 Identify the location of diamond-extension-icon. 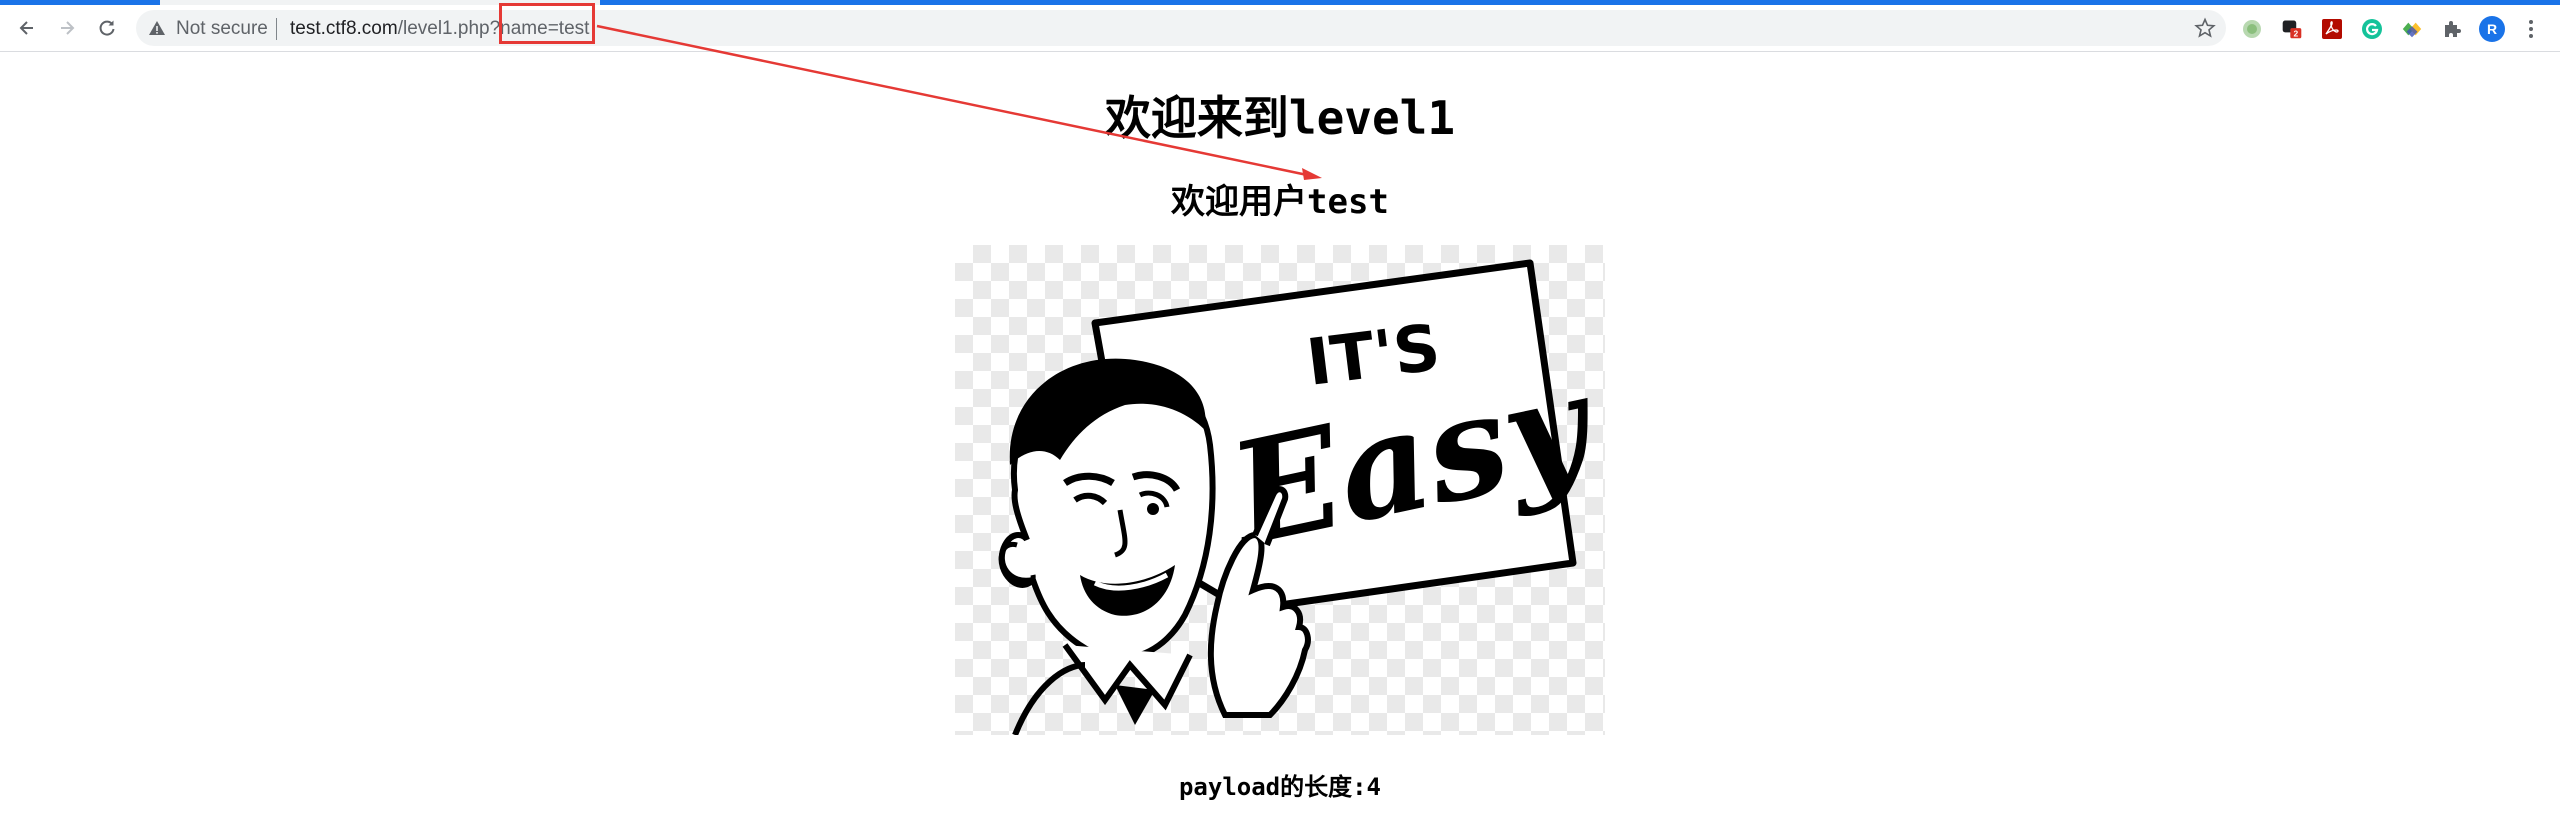
(2412, 29).